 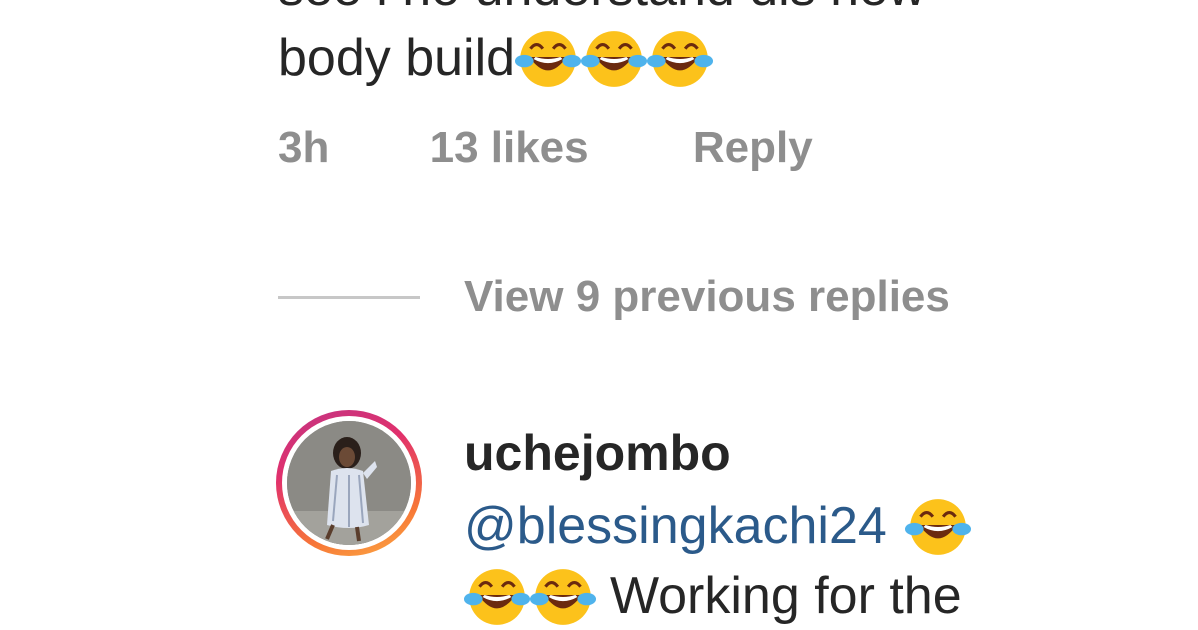 I want to click on comment-timestamp: 3h, so click(x=304, y=147).